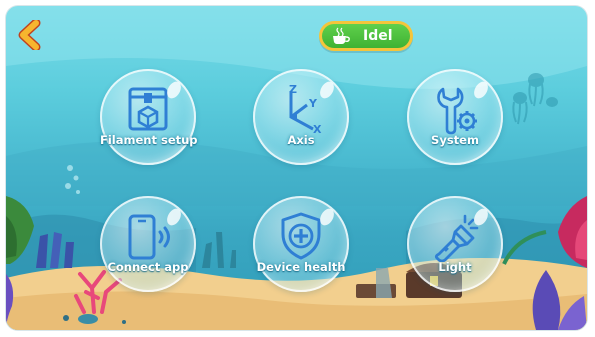 The image size is (595, 337). Describe the element at coordinates (455, 267) in the screenshot. I see `light-label: Light` at that location.